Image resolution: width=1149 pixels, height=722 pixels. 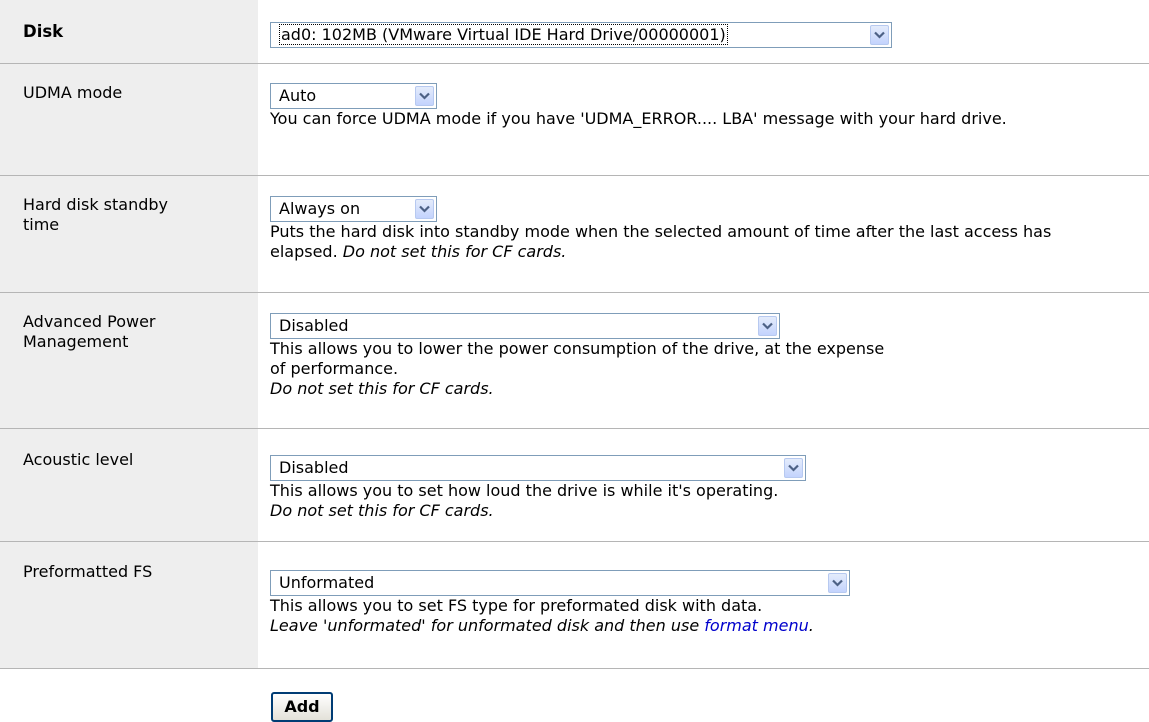 What do you see at coordinates (314, 467) in the screenshot?
I see `acoustic-level-select-value: Disabled` at bounding box center [314, 467].